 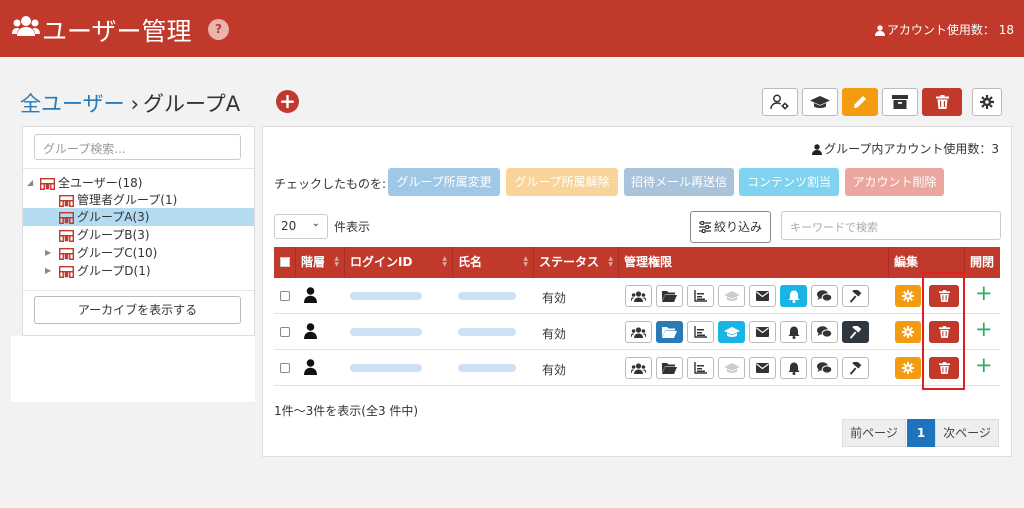 I want to click on group-account-usage: グループ内アカウント使用数：3, so click(x=905, y=148).